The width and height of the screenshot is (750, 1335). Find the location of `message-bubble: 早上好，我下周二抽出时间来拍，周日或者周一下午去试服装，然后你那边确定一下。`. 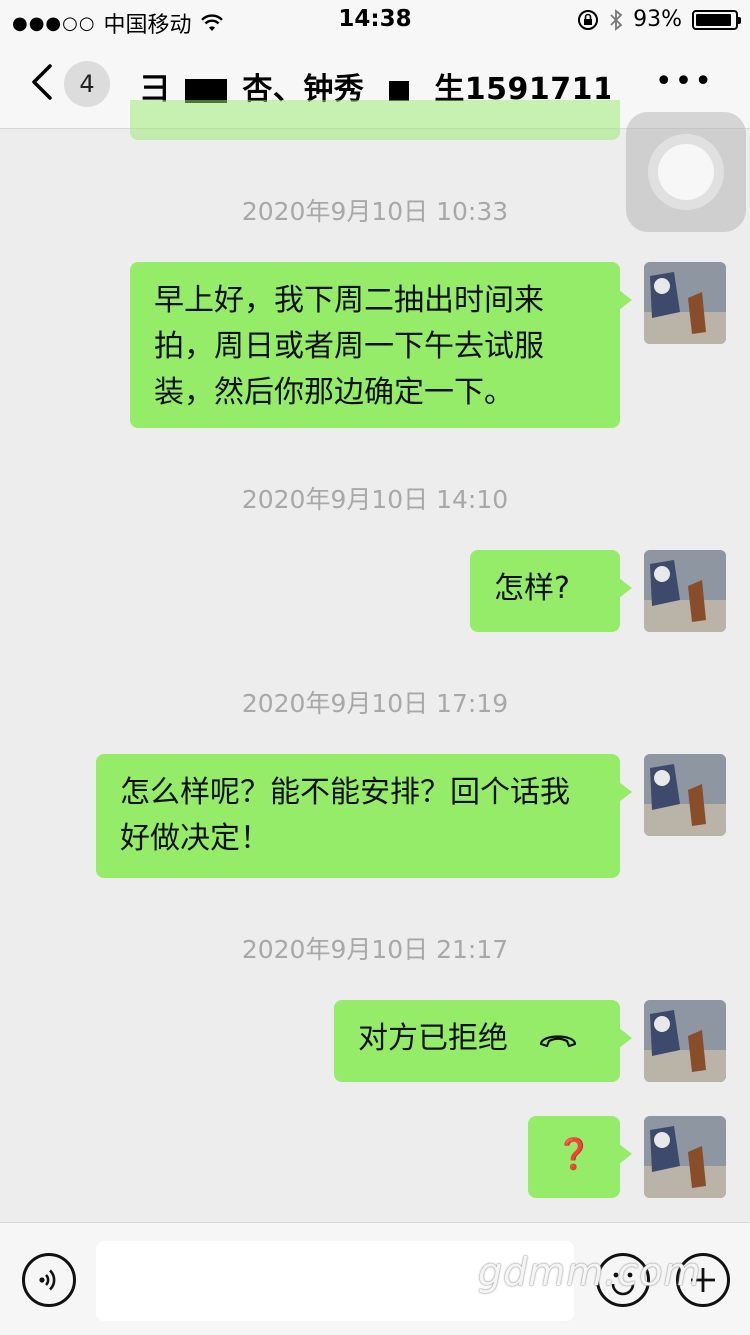

message-bubble: 早上好，我下周二抽出时间来拍，周日或者周一下午去试服装，然后你那边确定一下。 is located at coordinates (381, 345).